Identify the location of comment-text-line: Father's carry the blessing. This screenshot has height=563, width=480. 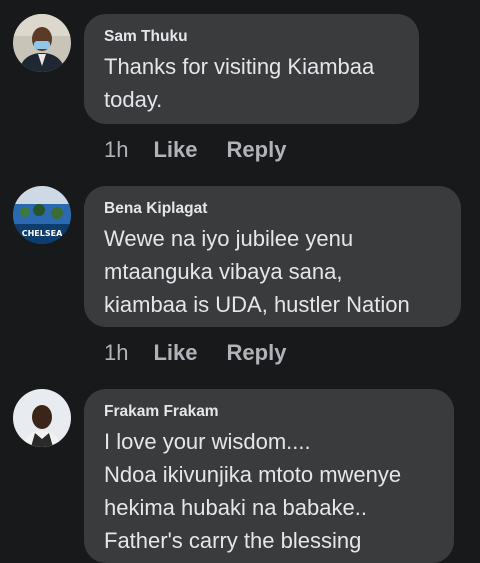
(233, 540).